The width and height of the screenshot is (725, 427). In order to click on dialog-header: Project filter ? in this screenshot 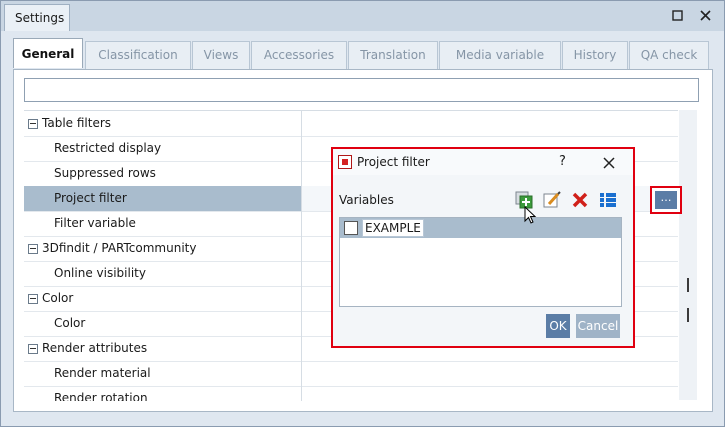, I will do `click(483, 162)`.